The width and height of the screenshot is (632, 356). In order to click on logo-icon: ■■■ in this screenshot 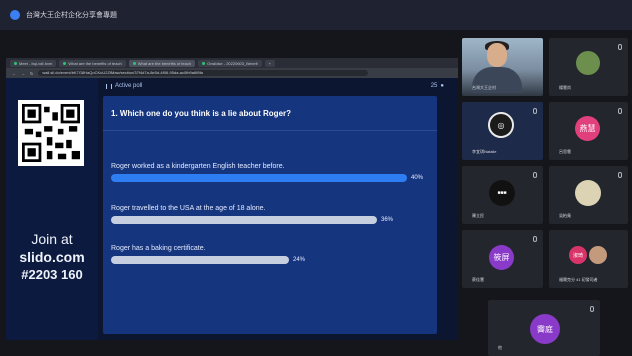, I will do `click(502, 193)`.